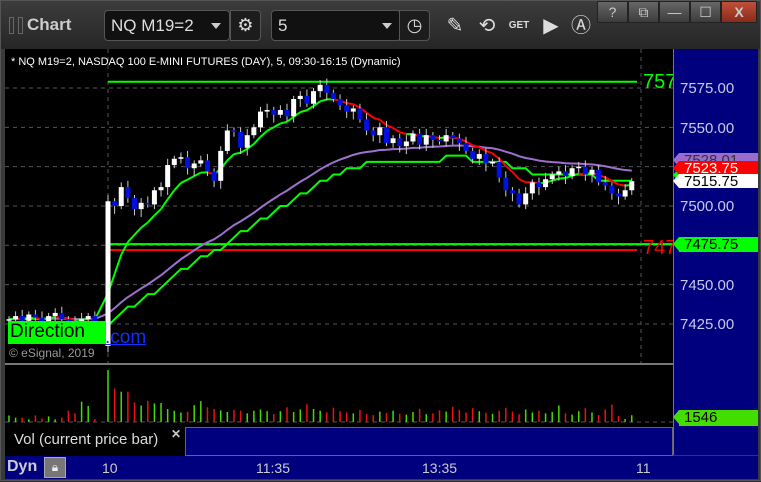  I want to click on volume-tag: 1546, so click(718, 418).